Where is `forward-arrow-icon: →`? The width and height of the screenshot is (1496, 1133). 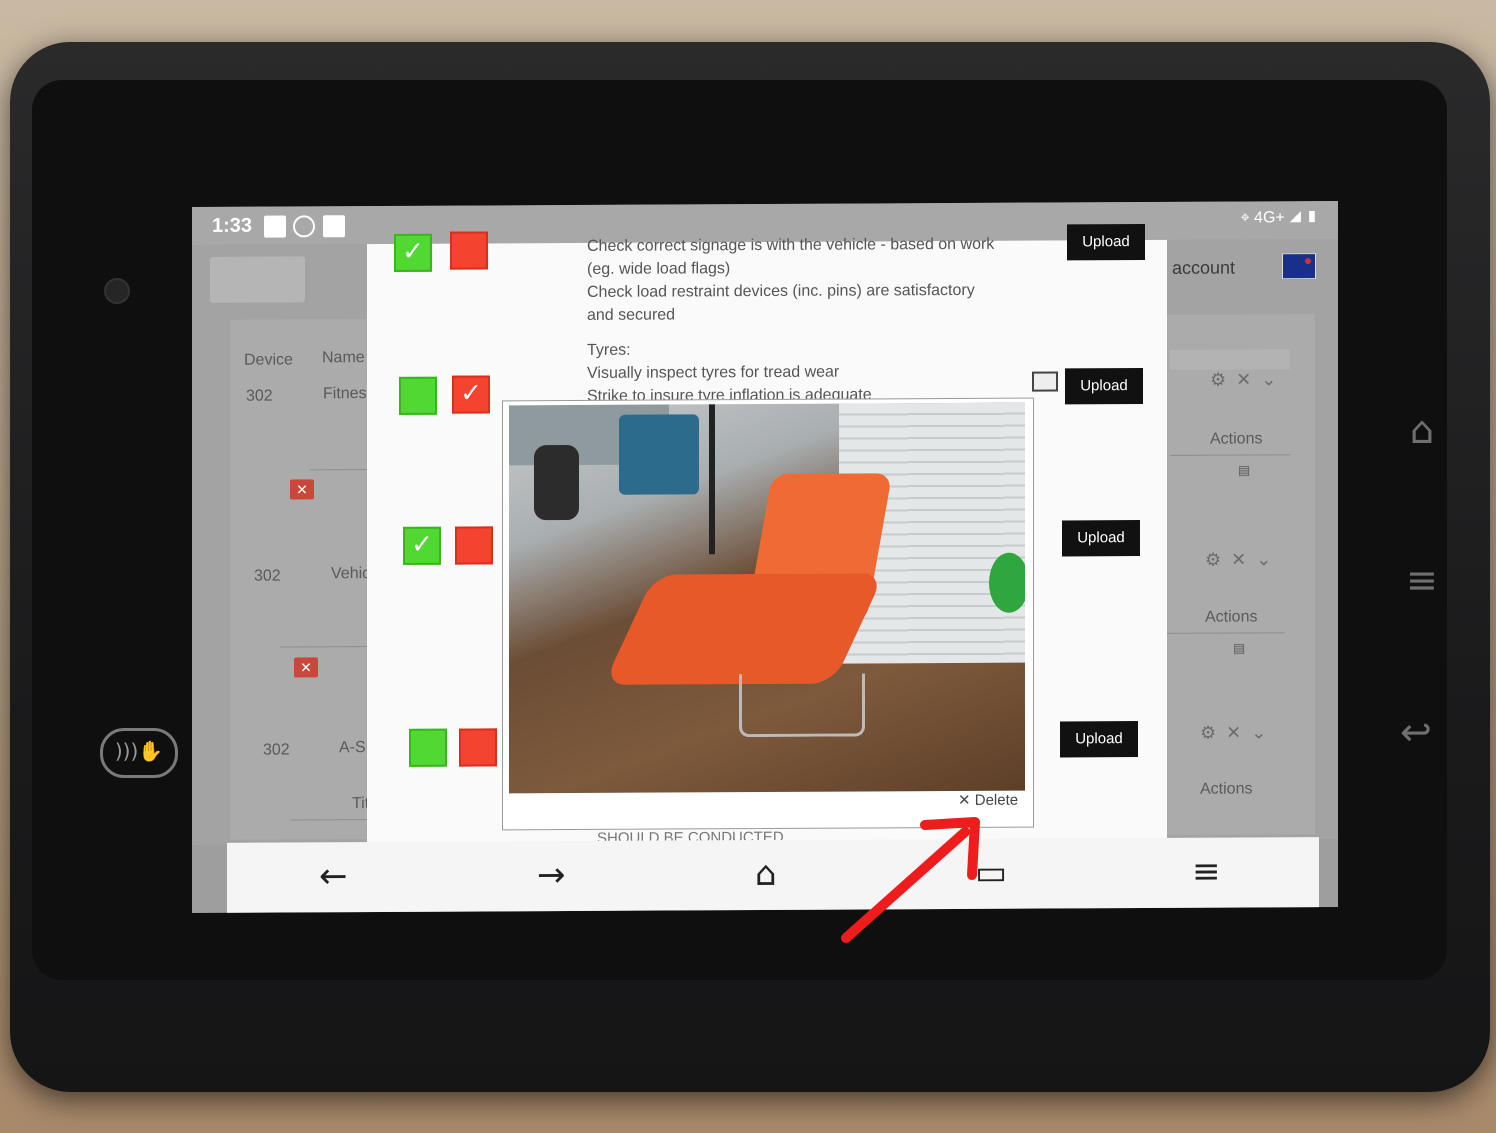
forward-arrow-icon: → is located at coordinates (551, 875).